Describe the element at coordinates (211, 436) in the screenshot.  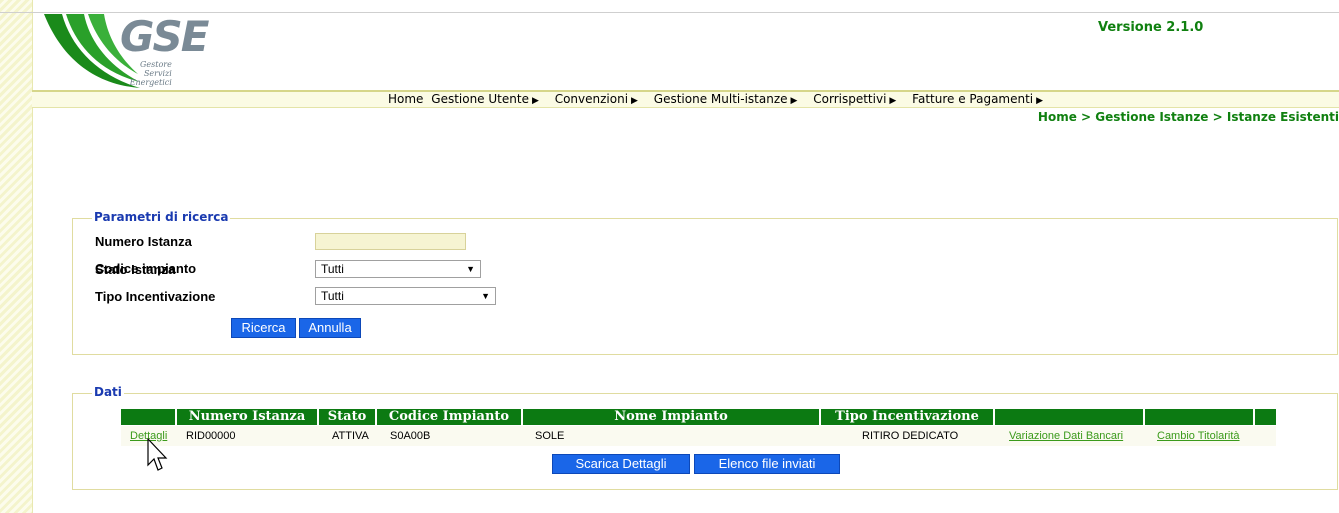
I see `cell-numero-istanza: RID00000` at that location.